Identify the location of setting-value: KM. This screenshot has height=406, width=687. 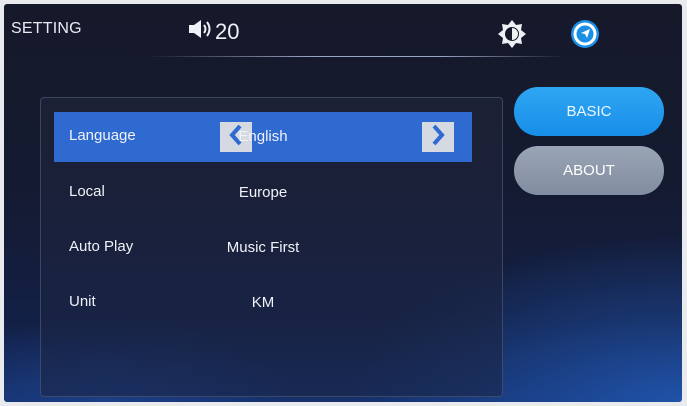
(263, 302).